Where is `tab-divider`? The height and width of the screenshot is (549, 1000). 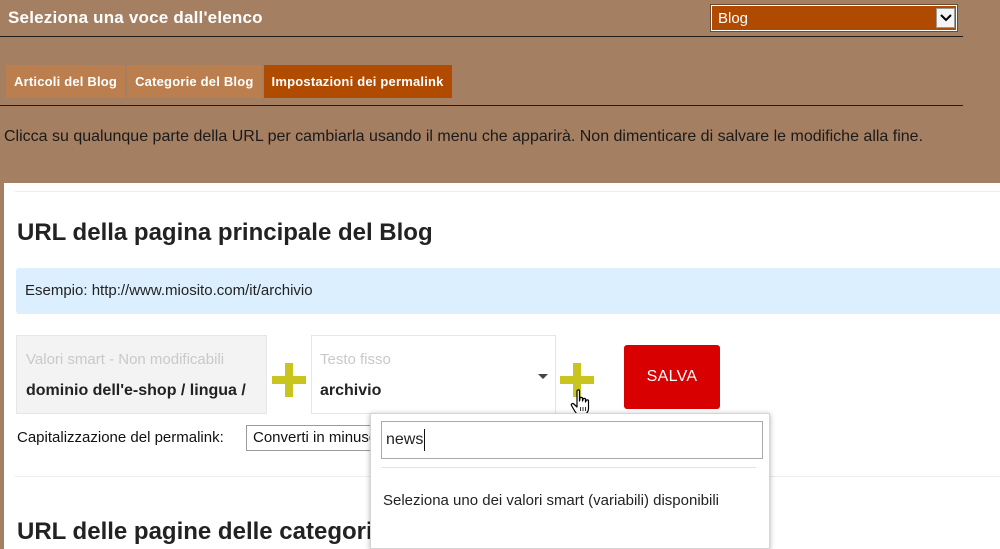 tab-divider is located at coordinates (481, 105).